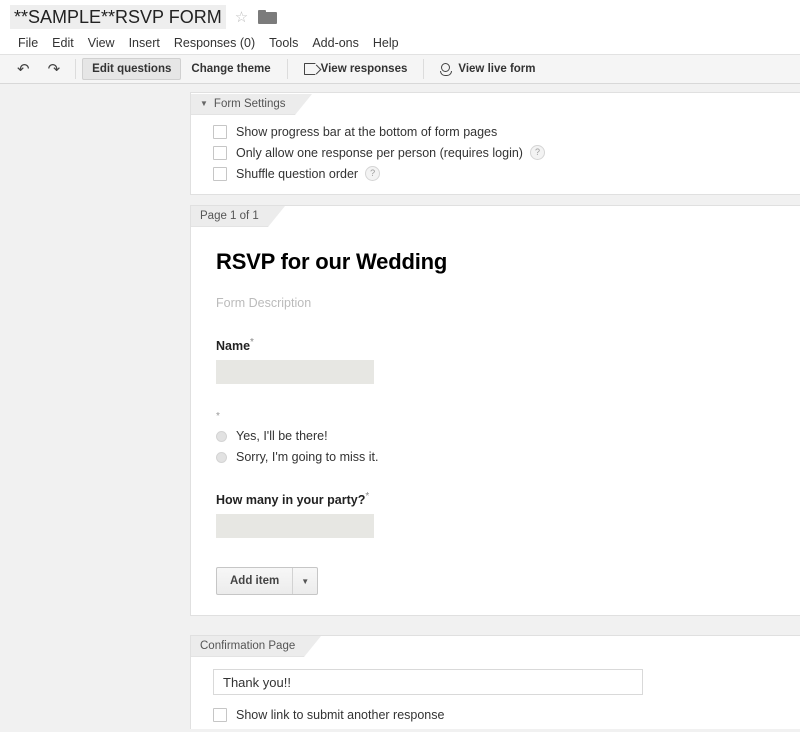  Describe the element at coordinates (508, 262) in the screenshot. I see `form-title: RSVP for our Wedding` at that location.